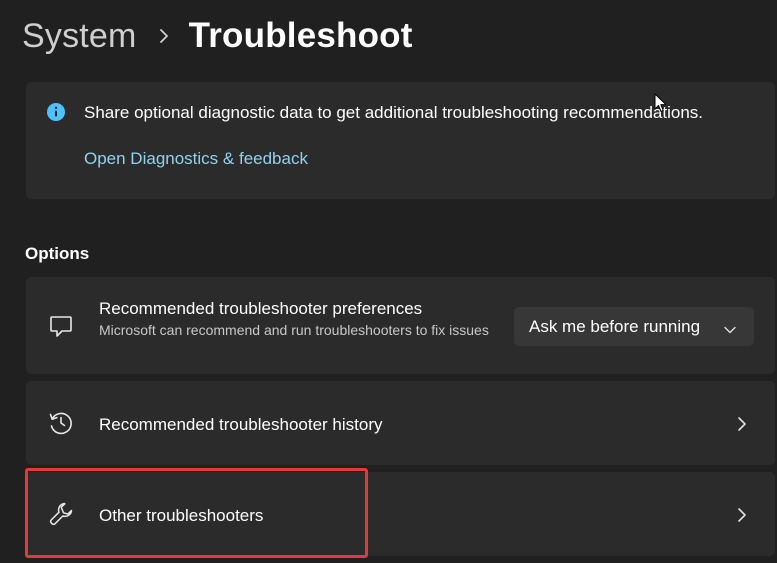 Image resolution: width=777 pixels, height=563 pixels. I want to click on breadcrumb: System Troubleshoot, so click(217, 36).